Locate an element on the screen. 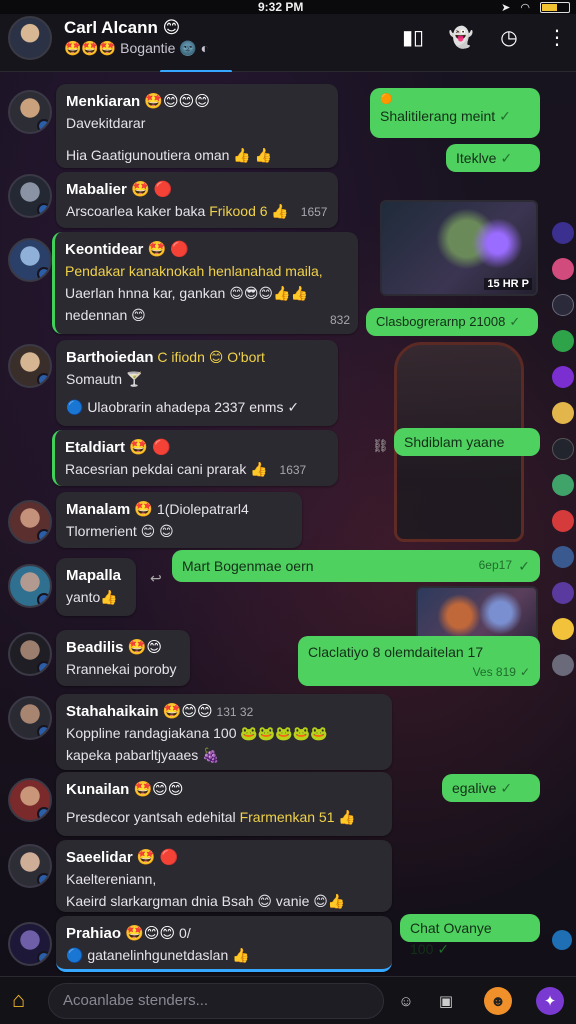 The width and height of the screenshot is (576, 1024). outgoing-message: Chat Ovanye 100 ✓ is located at coordinates (470, 935).